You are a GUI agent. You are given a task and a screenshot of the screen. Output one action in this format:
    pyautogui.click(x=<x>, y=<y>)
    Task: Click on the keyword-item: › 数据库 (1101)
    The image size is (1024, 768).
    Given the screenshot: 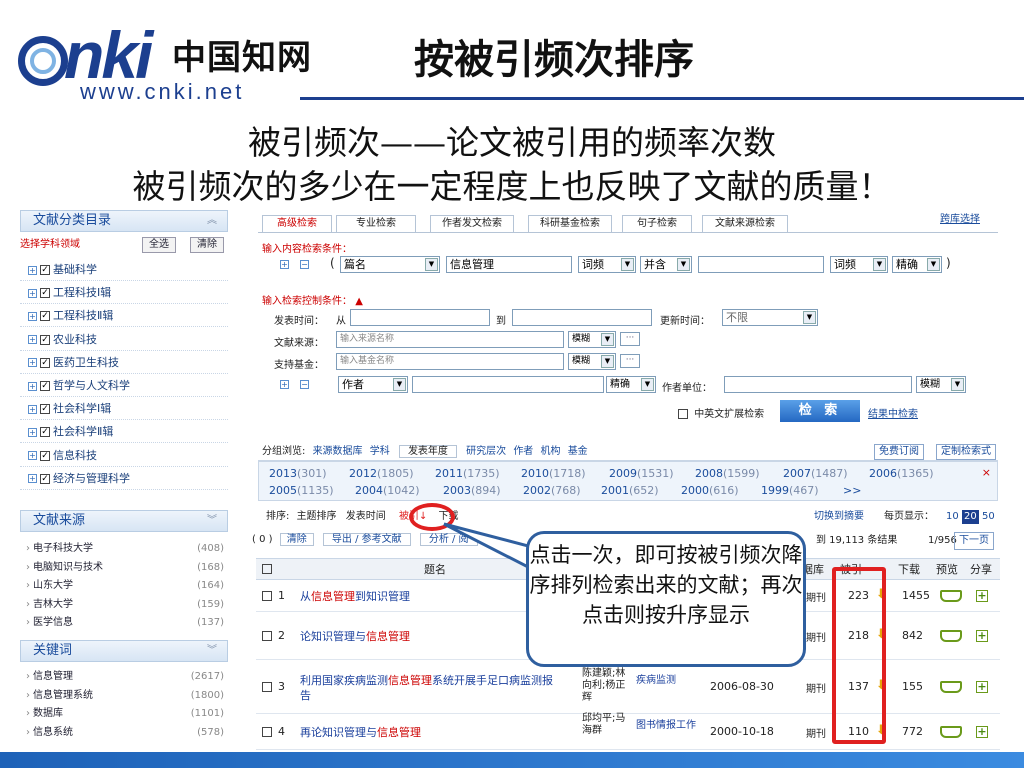 What is the action you would take?
    pyautogui.click(x=124, y=714)
    